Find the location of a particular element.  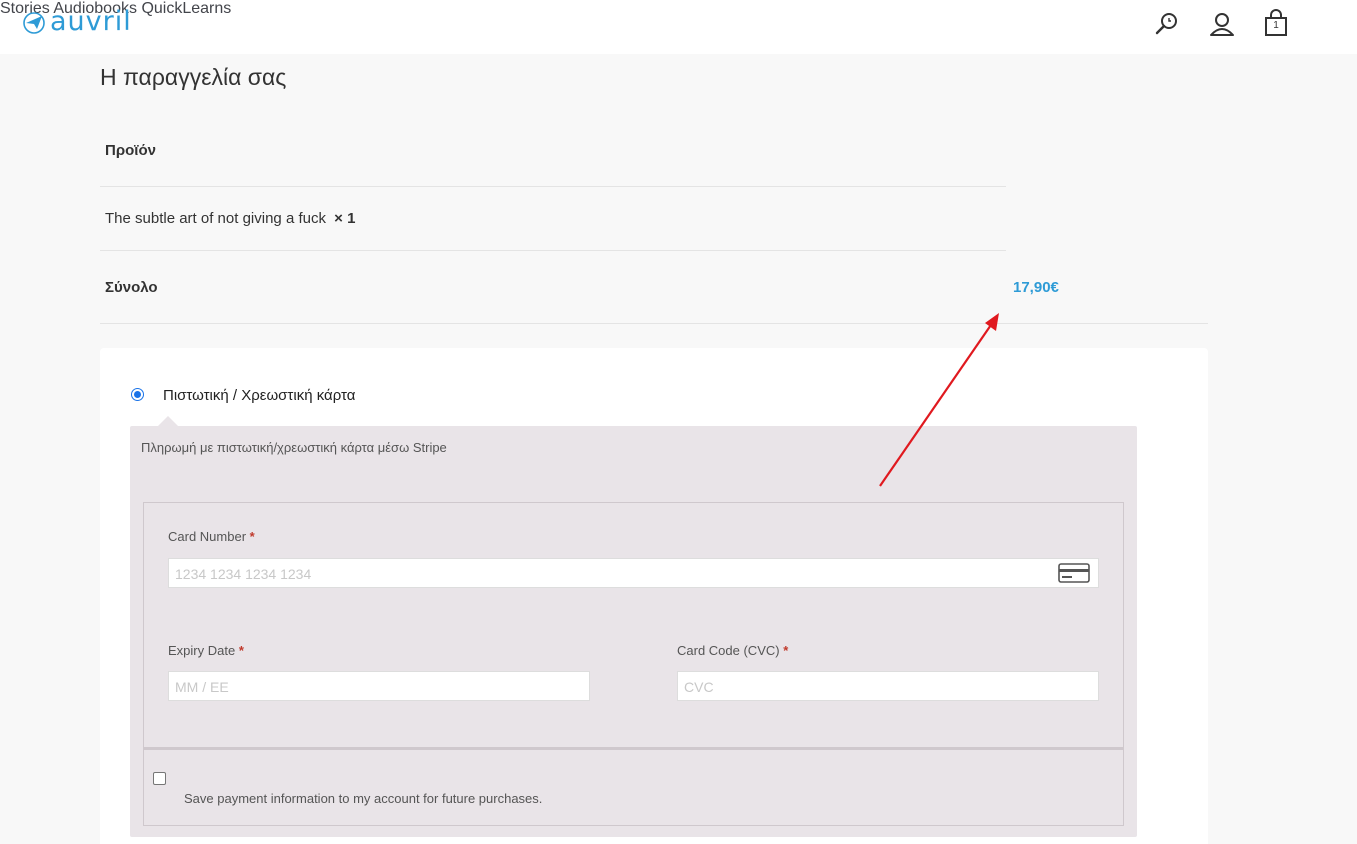

product-quantity: × 1 is located at coordinates (345, 218).